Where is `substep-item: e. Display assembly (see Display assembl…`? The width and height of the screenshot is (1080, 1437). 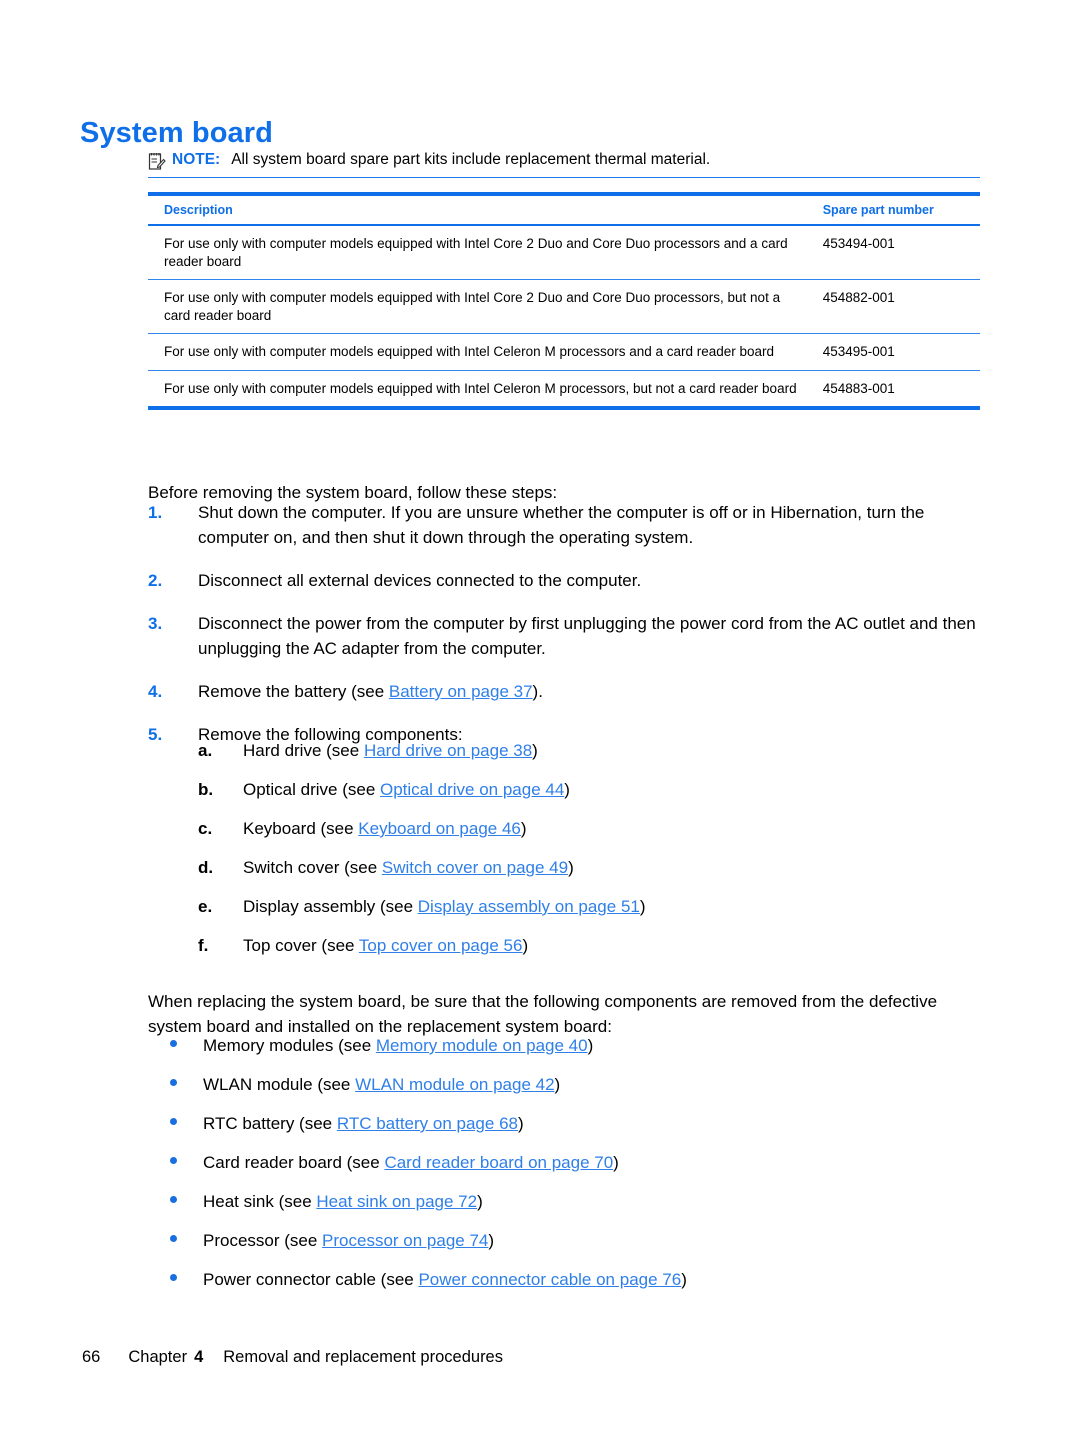 substep-item: e. Display assembly (see Display assembl… is located at coordinates (598, 906).